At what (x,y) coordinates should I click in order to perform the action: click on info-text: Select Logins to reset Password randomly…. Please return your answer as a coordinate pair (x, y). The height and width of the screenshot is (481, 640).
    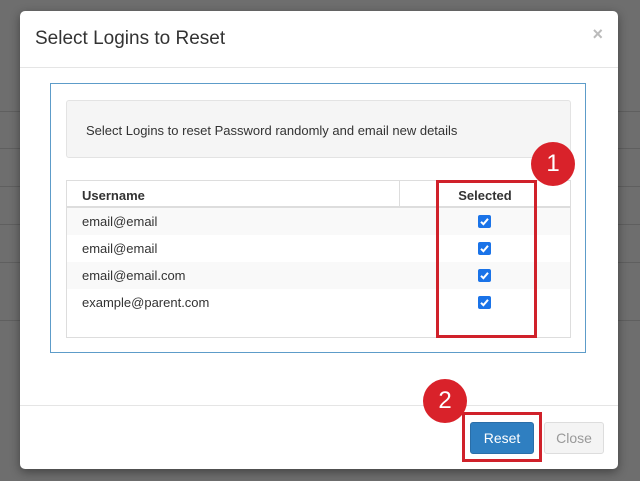
    Looking at the image, I should click on (272, 130).